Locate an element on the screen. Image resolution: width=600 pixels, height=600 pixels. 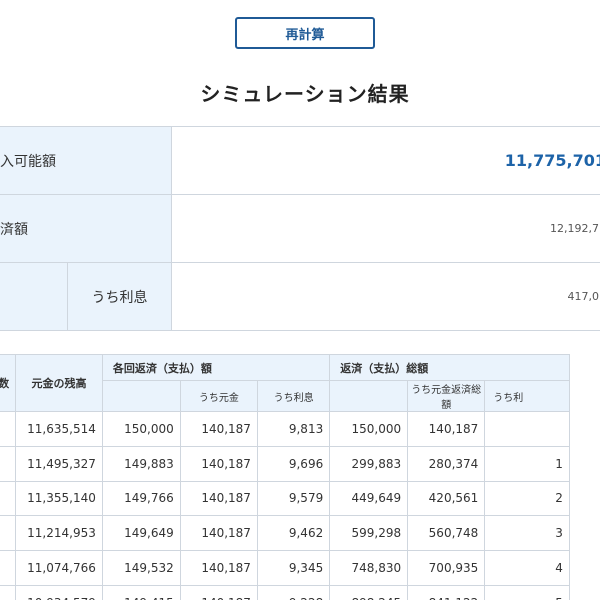
borrowable-value: 11,775,701 is located at coordinates (552, 160).